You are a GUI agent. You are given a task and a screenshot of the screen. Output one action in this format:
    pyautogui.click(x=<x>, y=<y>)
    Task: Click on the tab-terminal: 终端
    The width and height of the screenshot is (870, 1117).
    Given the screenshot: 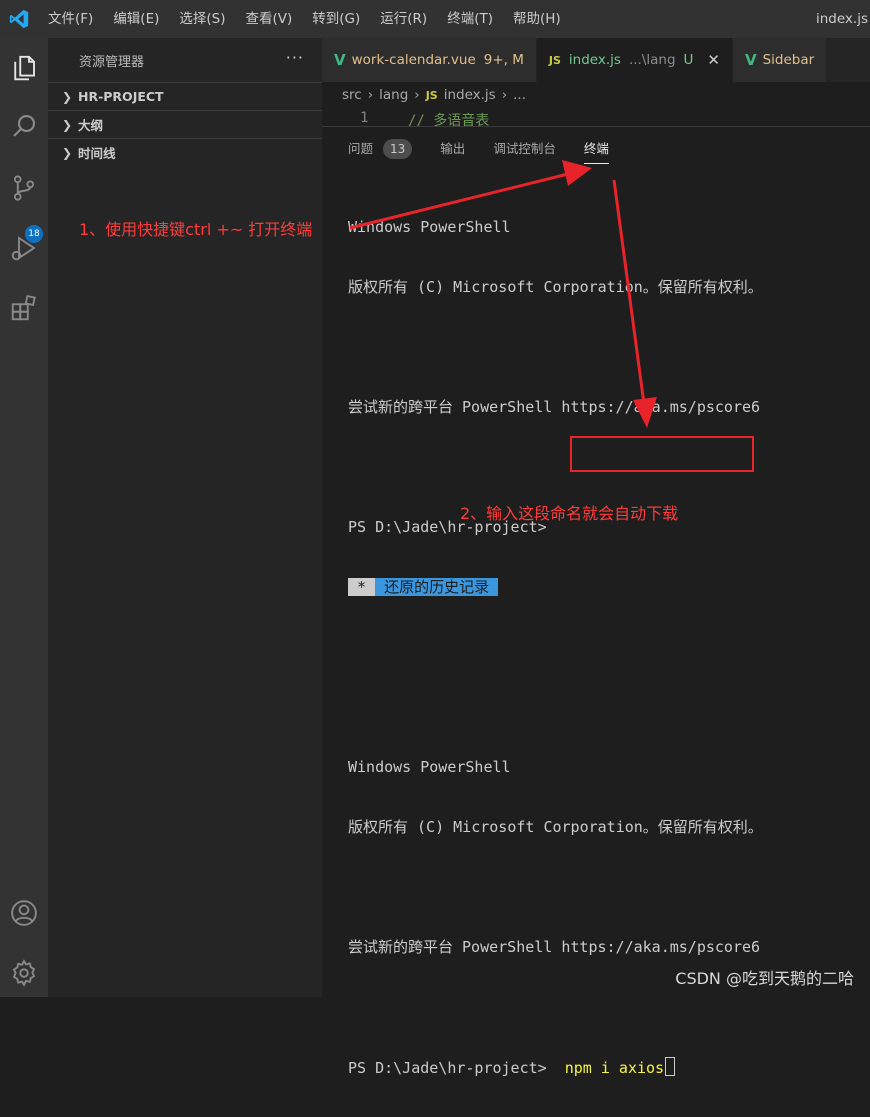 What is the action you would take?
    pyautogui.click(x=596, y=149)
    